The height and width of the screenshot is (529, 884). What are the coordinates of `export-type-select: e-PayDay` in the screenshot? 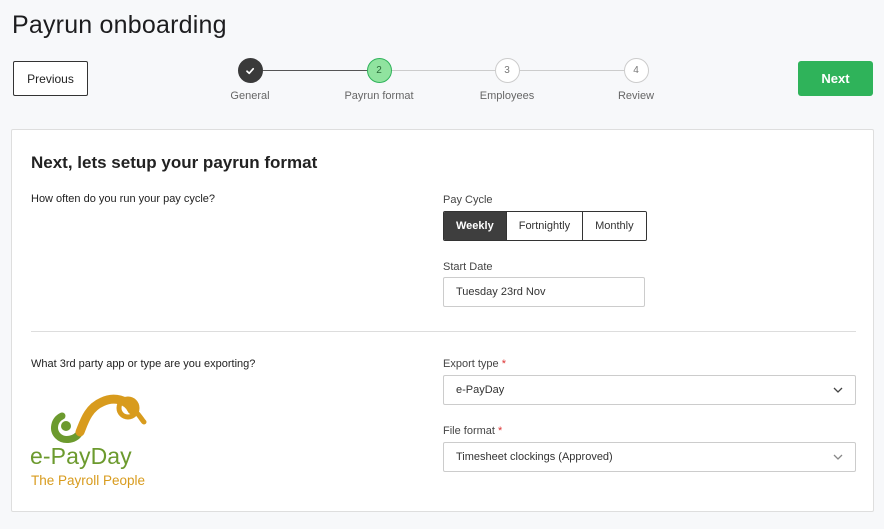 It's located at (649, 390).